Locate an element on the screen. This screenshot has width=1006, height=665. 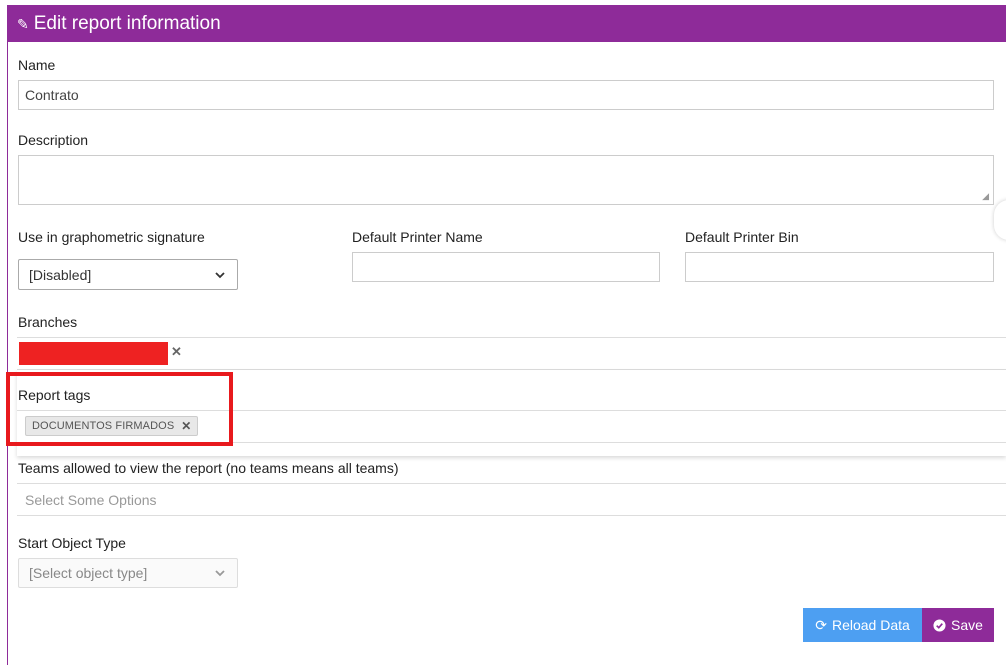
report-tags-label: Report tags is located at coordinates (54, 395).